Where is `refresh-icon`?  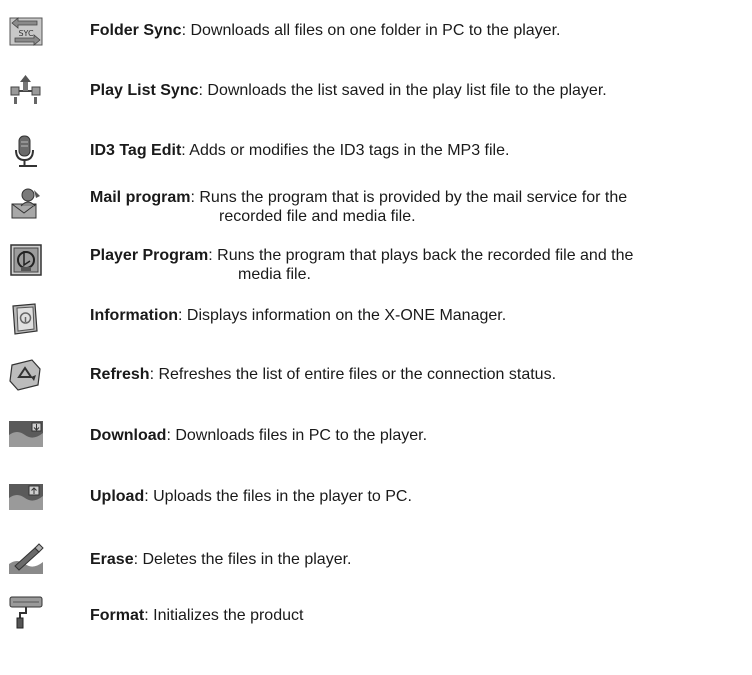 refresh-icon is located at coordinates (26, 375).